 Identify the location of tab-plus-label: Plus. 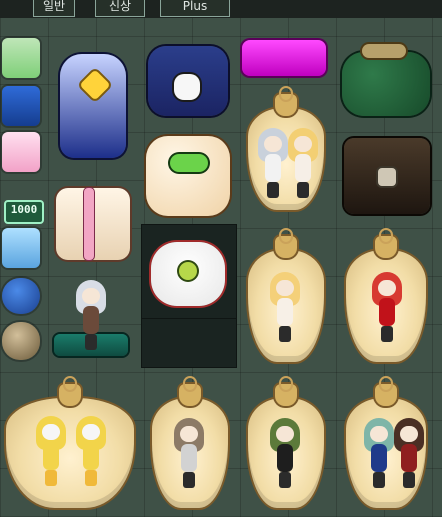
(195, 6).